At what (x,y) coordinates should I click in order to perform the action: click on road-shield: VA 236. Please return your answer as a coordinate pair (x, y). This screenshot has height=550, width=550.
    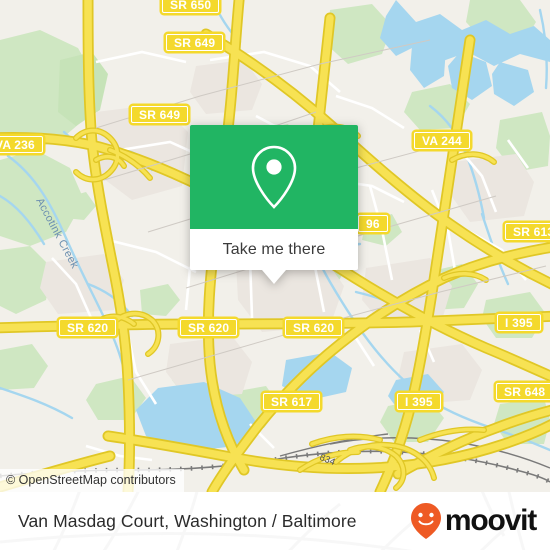
    Looking at the image, I should click on (22, 144).